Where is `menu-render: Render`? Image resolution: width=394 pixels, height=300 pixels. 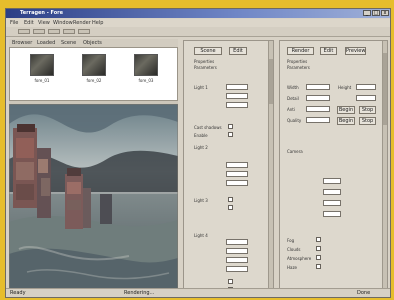
menu-render: Render is located at coordinates (82, 23).